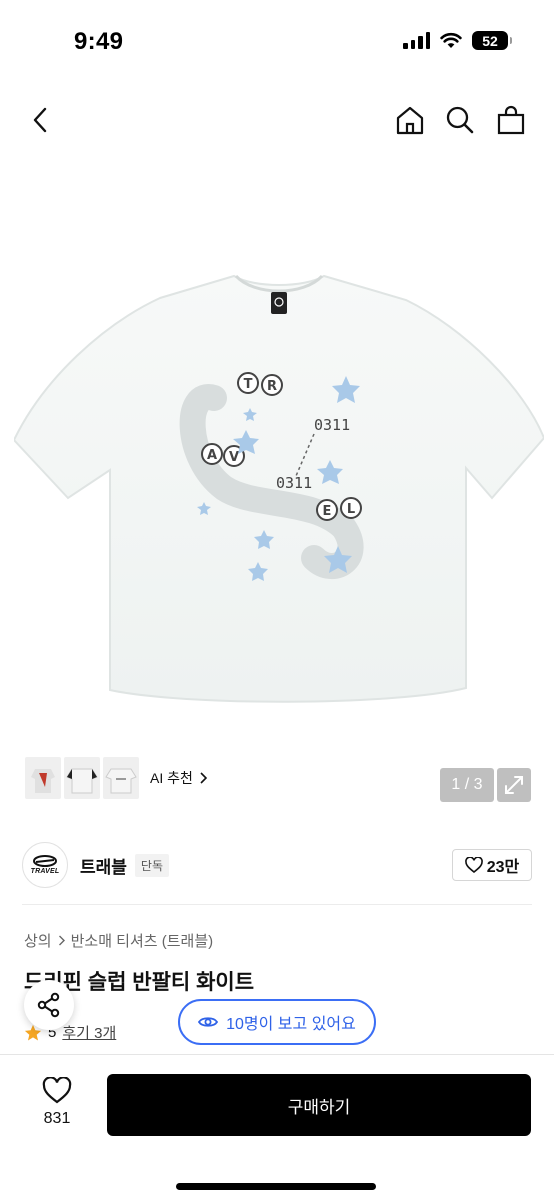  I want to click on shopping-bag-icon, so click(511, 120).